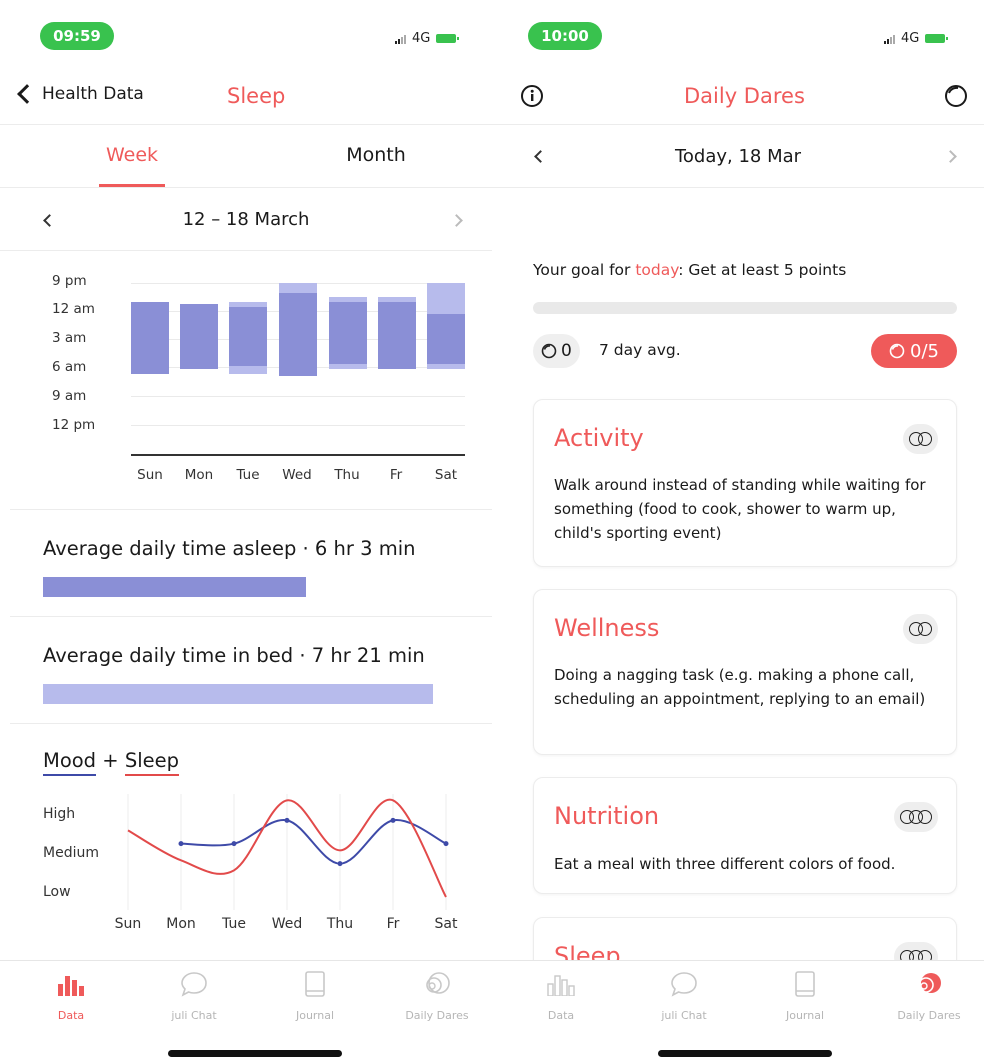 This screenshot has height=1057, width=984. Describe the element at coordinates (396, 475) in the screenshot. I see `x-tick-label: Fr` at that location.